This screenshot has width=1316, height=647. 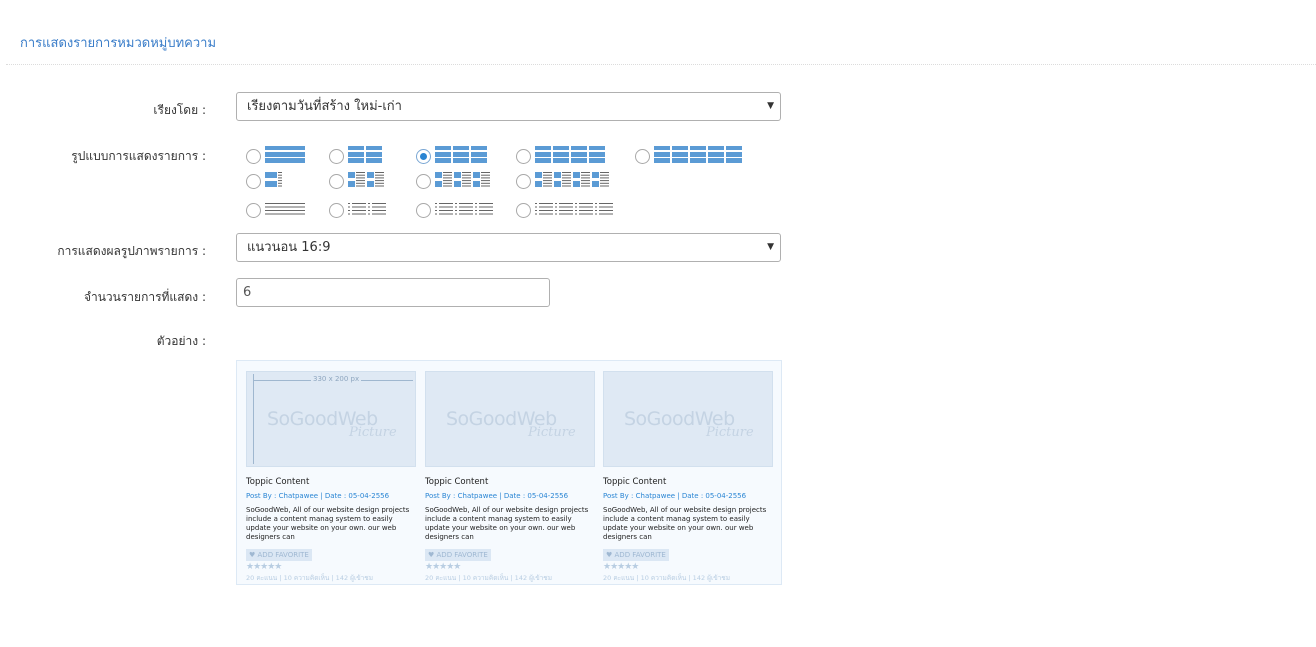 I want to click on preview-thumbnail: 330 x 200 px SoGoodWeb Picture, so click(x=331, y=419).